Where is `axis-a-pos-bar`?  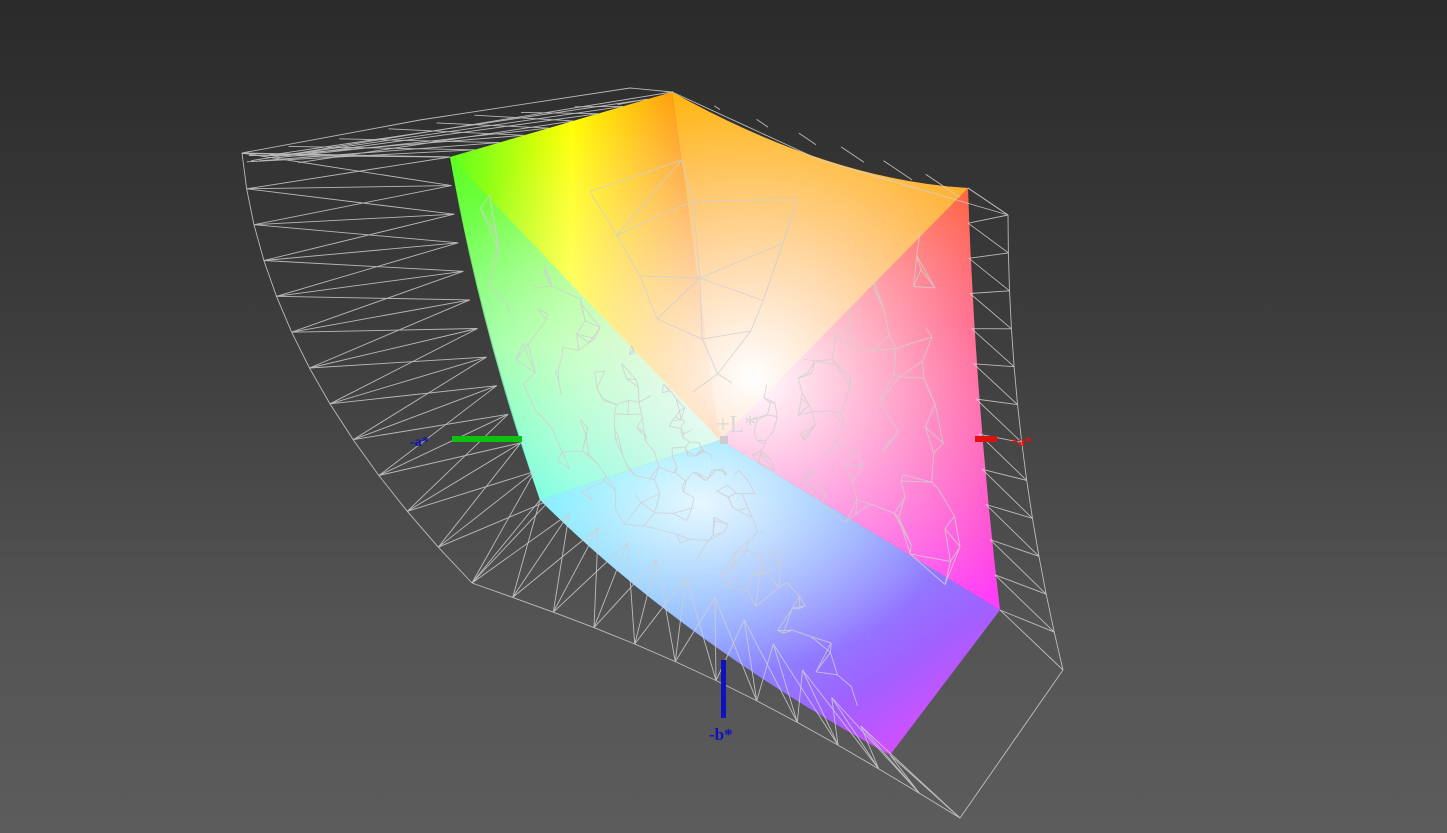
axis-a-pos-bar is located at coordinates (986, 439).